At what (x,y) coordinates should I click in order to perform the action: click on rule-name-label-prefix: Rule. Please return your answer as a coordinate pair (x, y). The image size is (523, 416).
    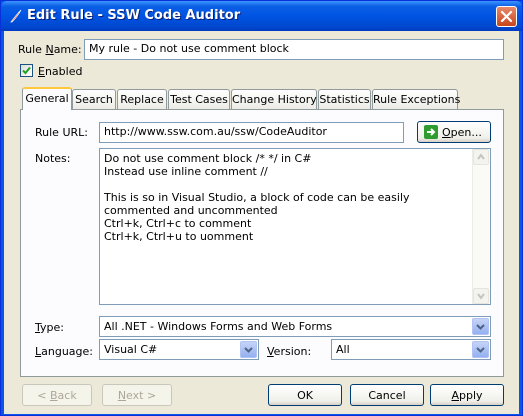
    Looking at the image, I should click on (32, 49).